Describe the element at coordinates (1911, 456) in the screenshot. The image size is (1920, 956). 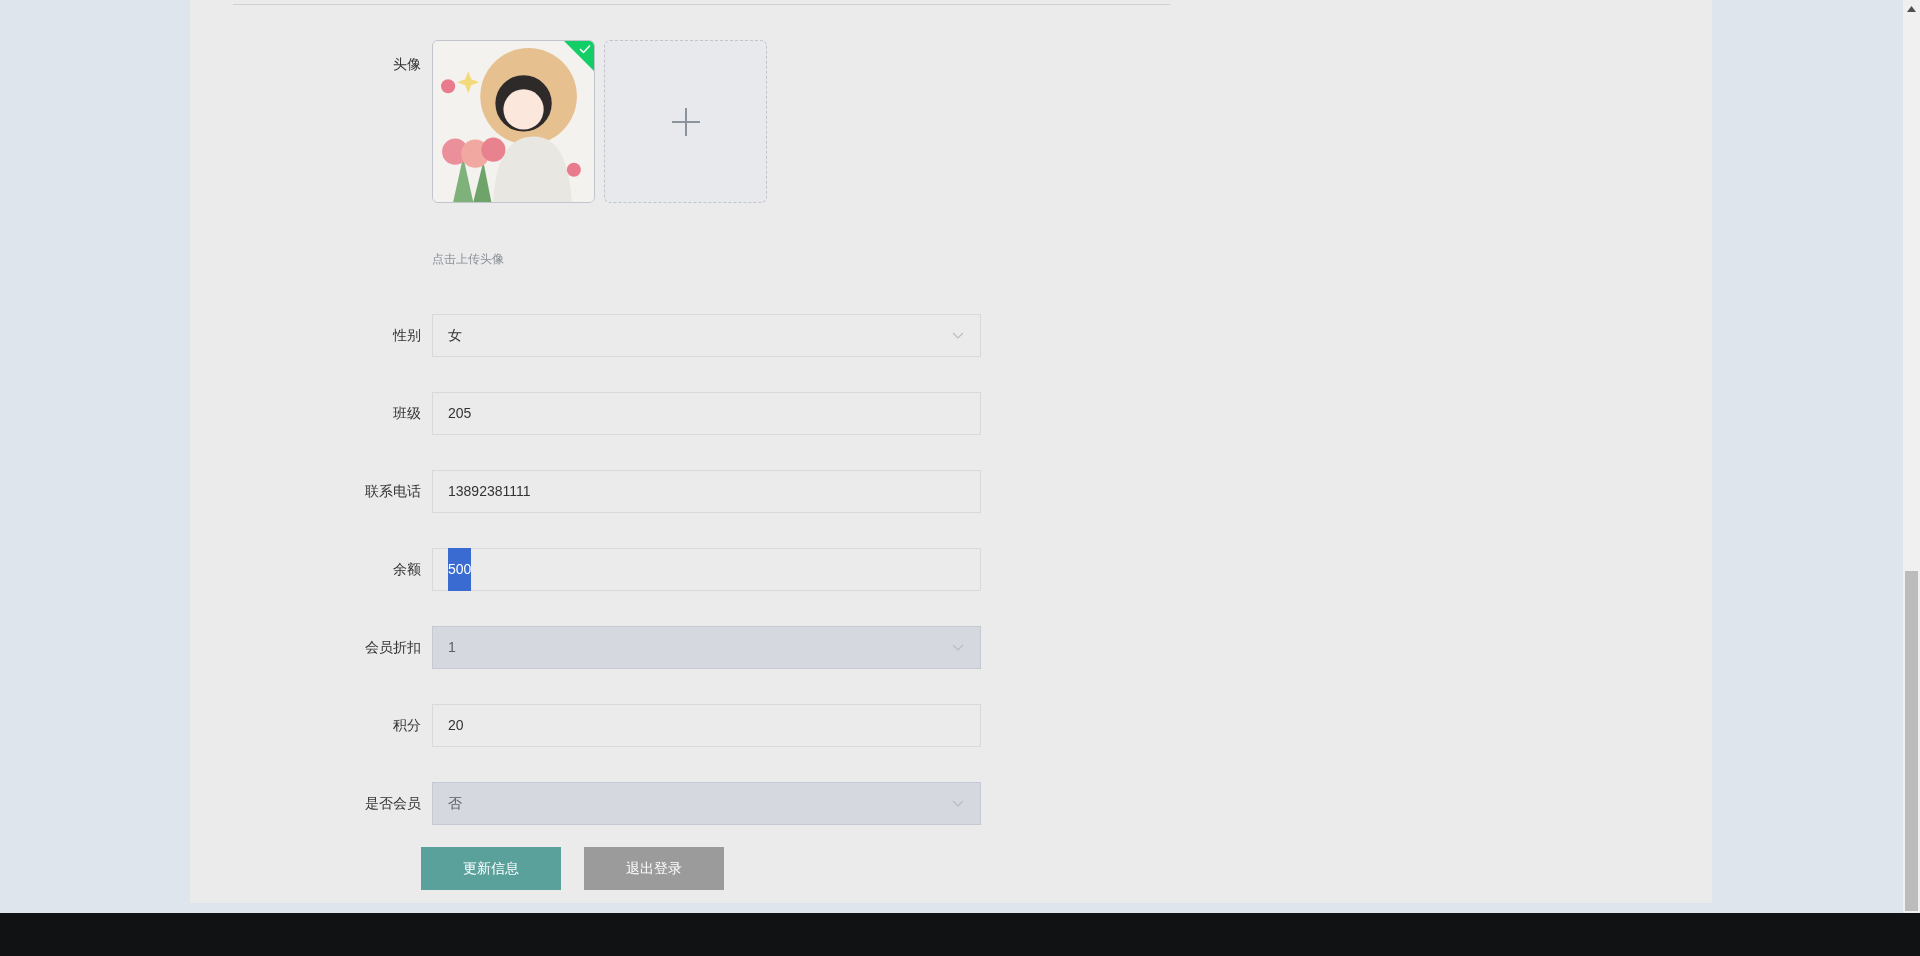
I see `scrollbar` at that location.